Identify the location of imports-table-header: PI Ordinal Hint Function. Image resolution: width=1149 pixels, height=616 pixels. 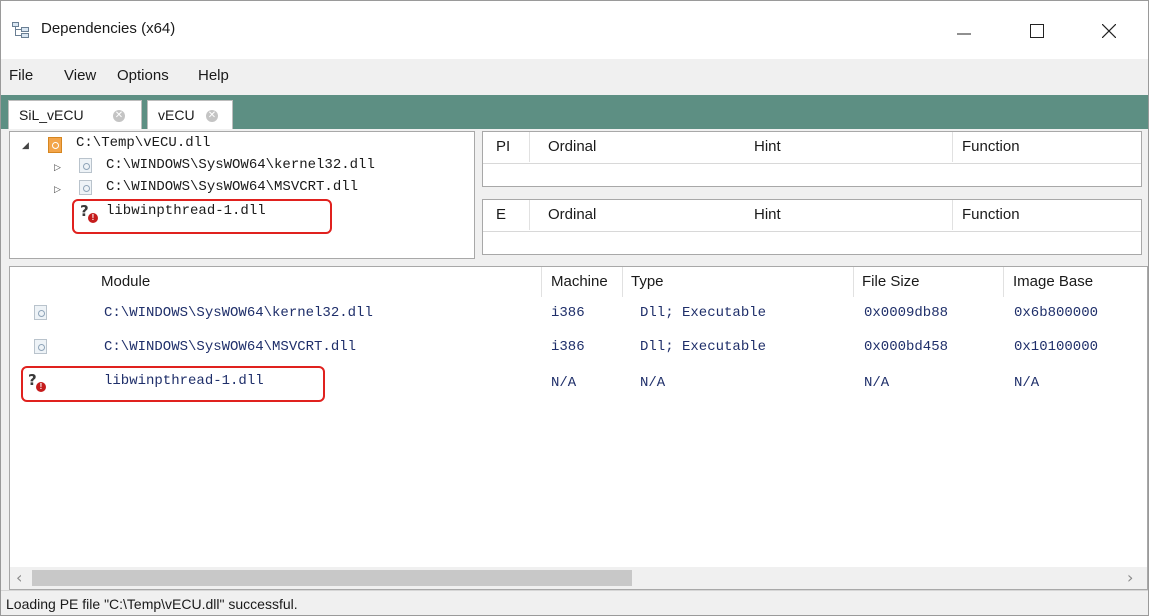
(812, 148).